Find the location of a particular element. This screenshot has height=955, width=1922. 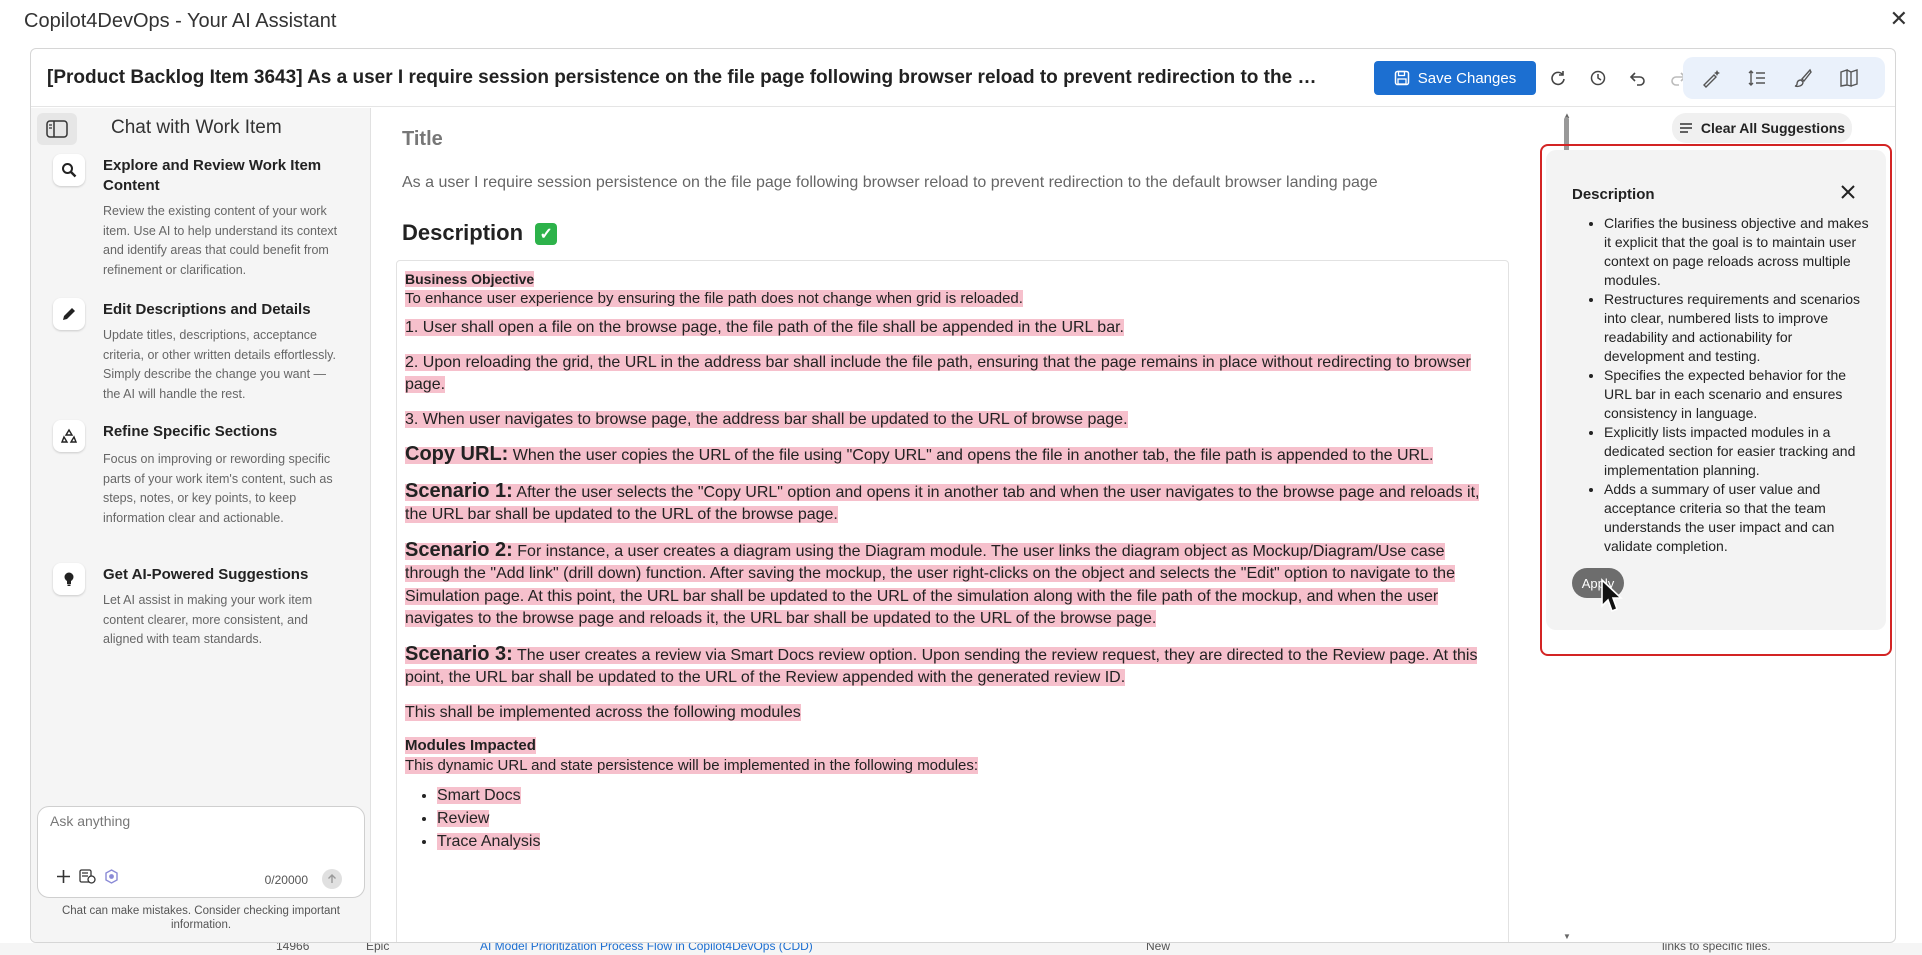

history-button is located at coordinates (1598, 78).